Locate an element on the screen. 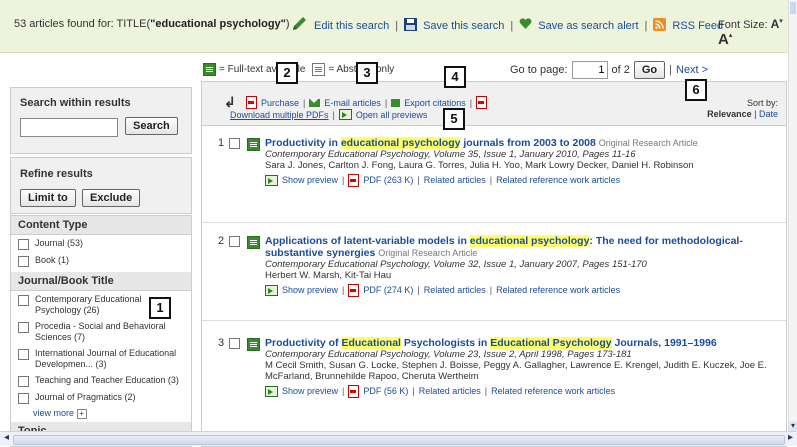 The width and height of the screenshot is (797, 447). results-query: "educational psychology" is located at coordinates (218, 24).